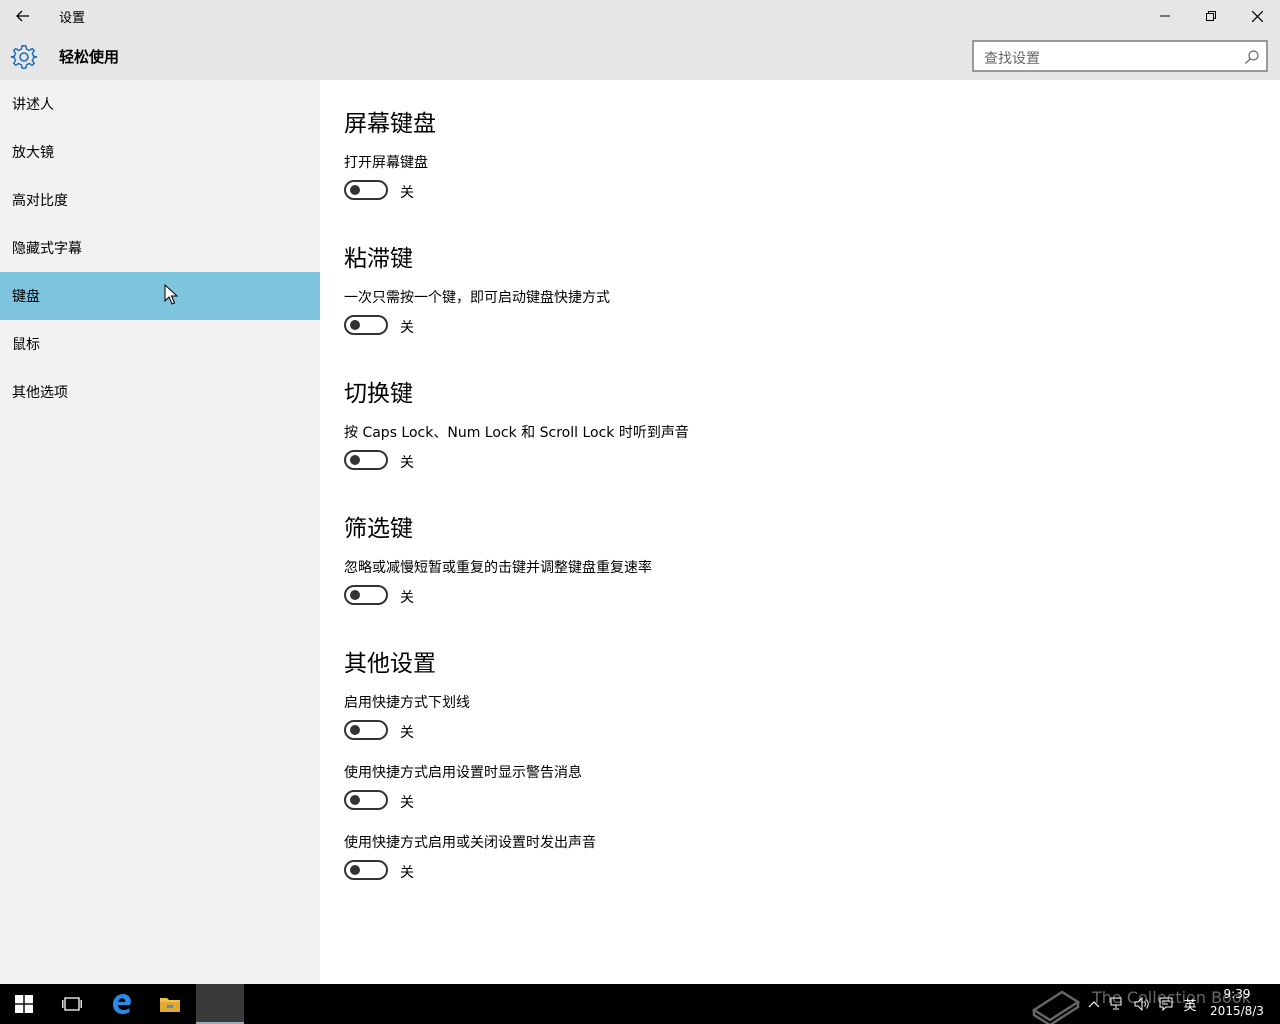 The height and width of the screenshot is (1024, 1280). I want to click on folder-icon, so click(170, 1005).